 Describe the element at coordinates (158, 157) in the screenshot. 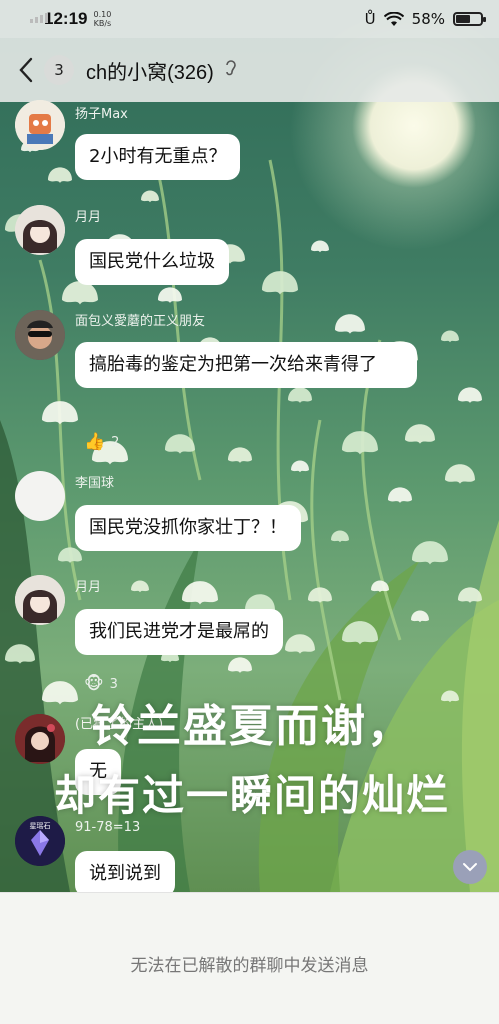

I see `message-bubble: 2小时有无重点？` at that location.